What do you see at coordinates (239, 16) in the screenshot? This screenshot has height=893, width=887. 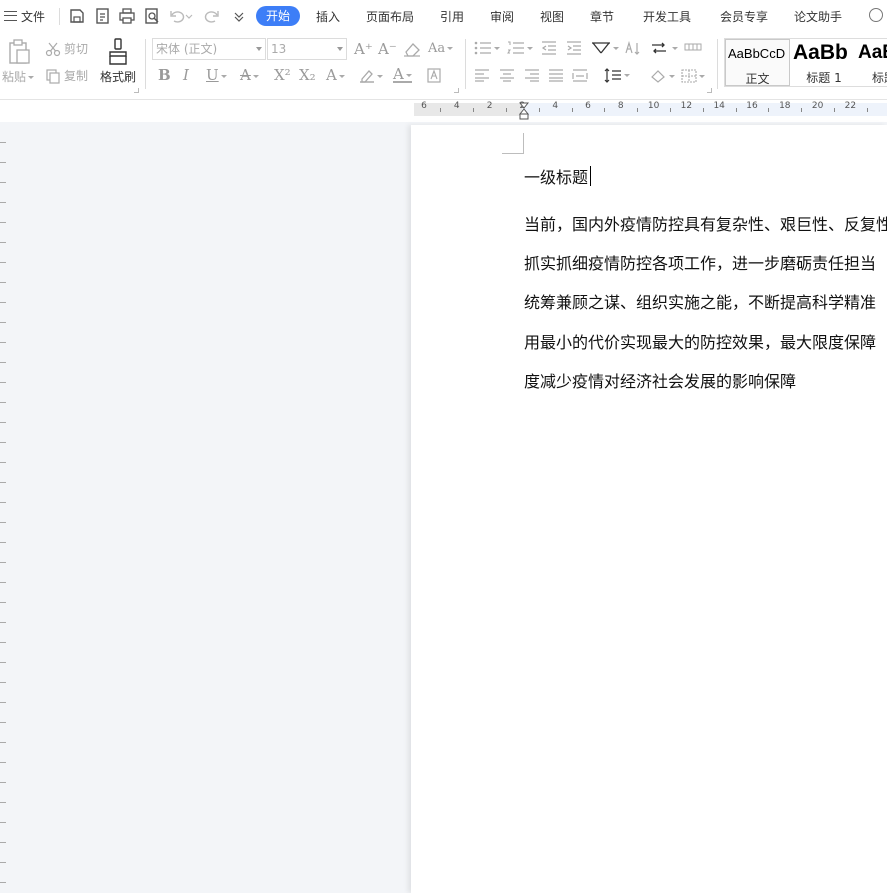 I see `customize-toolbar-icon` at bounding box center [239, 16].